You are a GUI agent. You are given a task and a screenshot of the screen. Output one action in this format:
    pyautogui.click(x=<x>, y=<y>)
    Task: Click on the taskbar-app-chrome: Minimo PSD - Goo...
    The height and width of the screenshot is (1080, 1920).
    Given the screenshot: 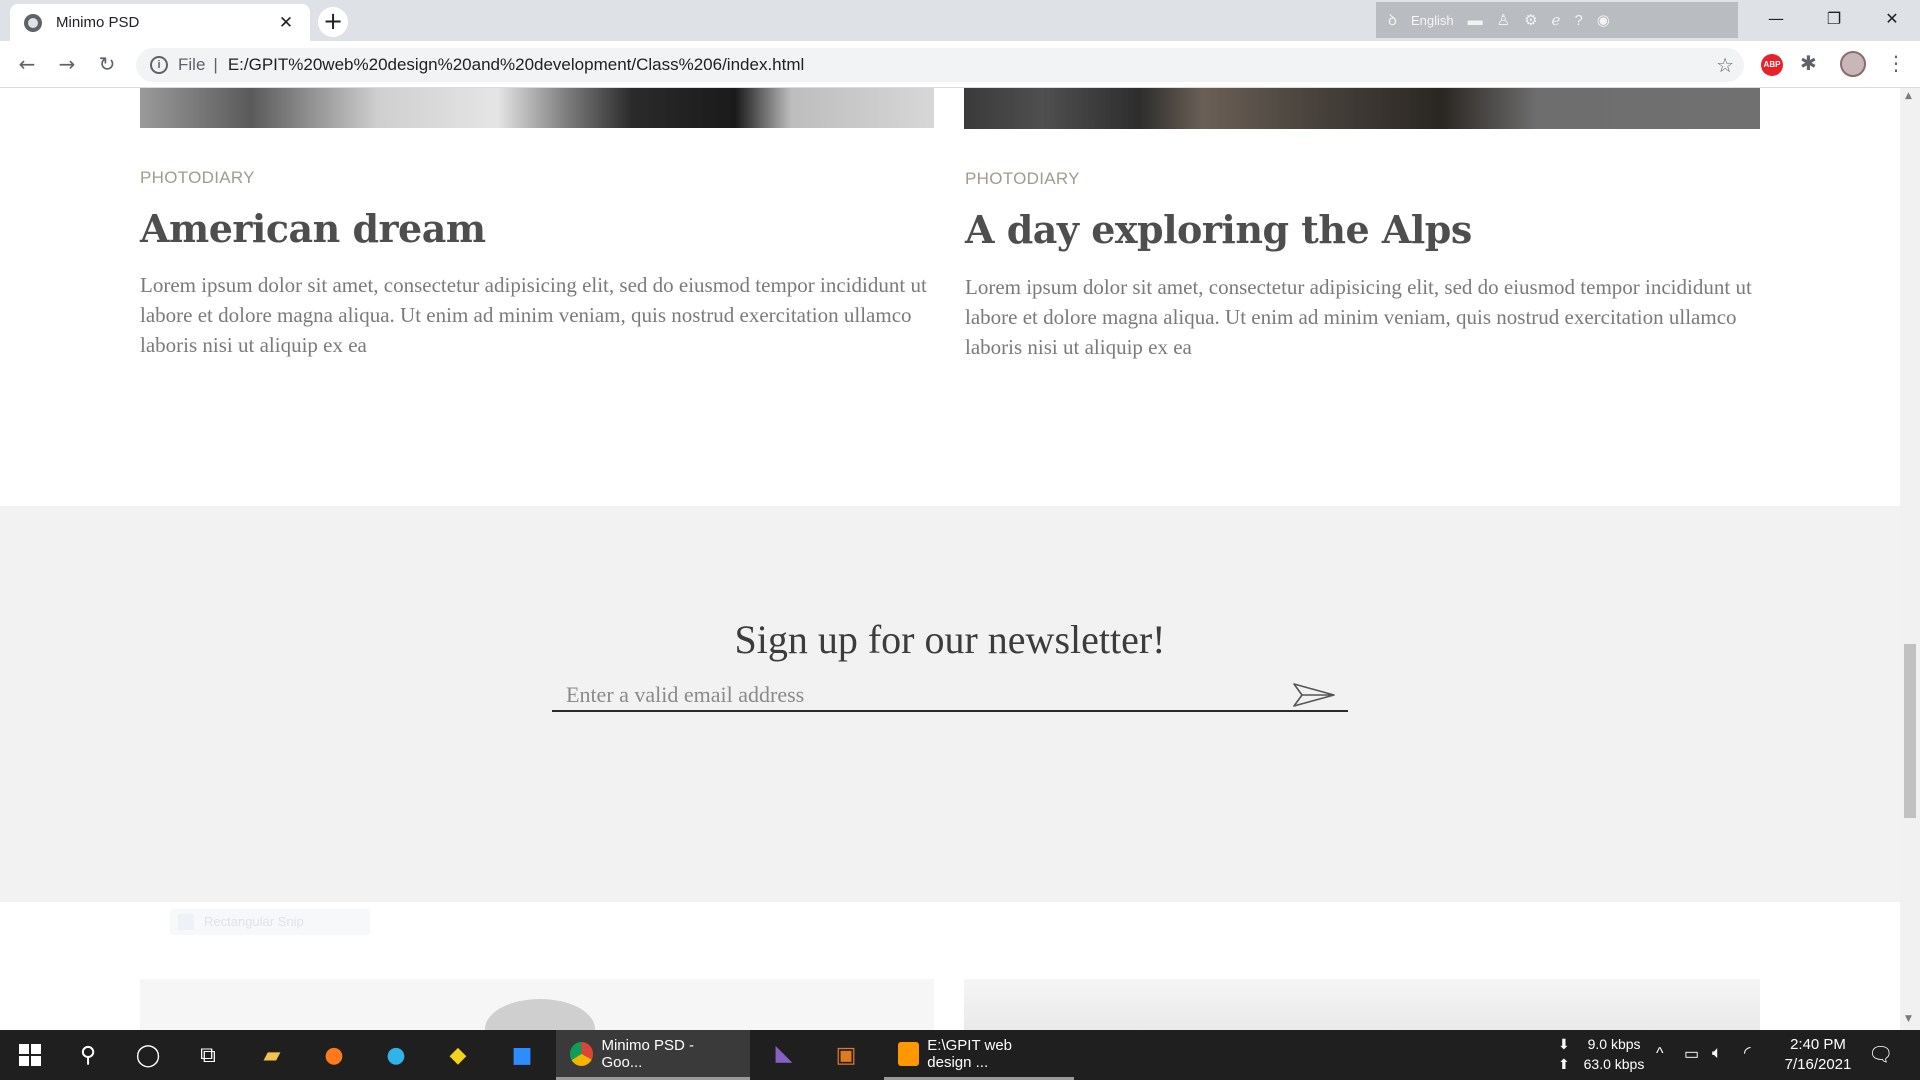 What is the action you would take?
    pyautogui.click(x=653, y=1055)
    